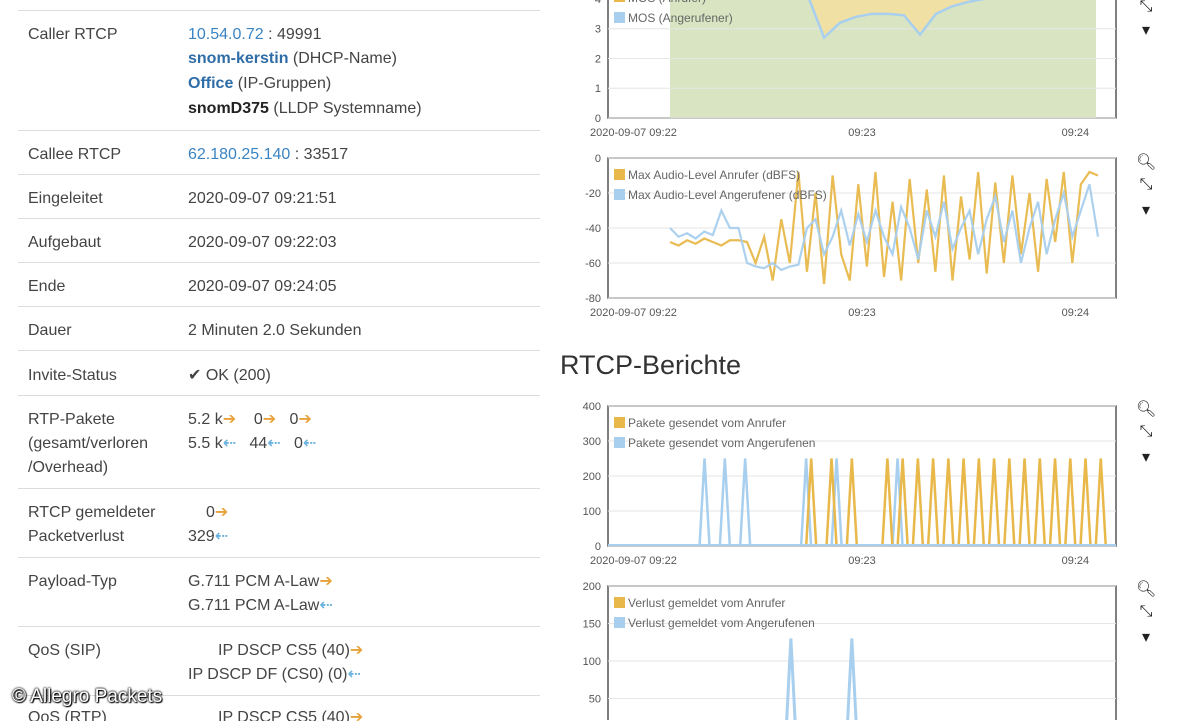 This screenshot has height=721, width=1200. I want to click on rtcp-verlust-label-2: Packetverlust, so click(76, 536).